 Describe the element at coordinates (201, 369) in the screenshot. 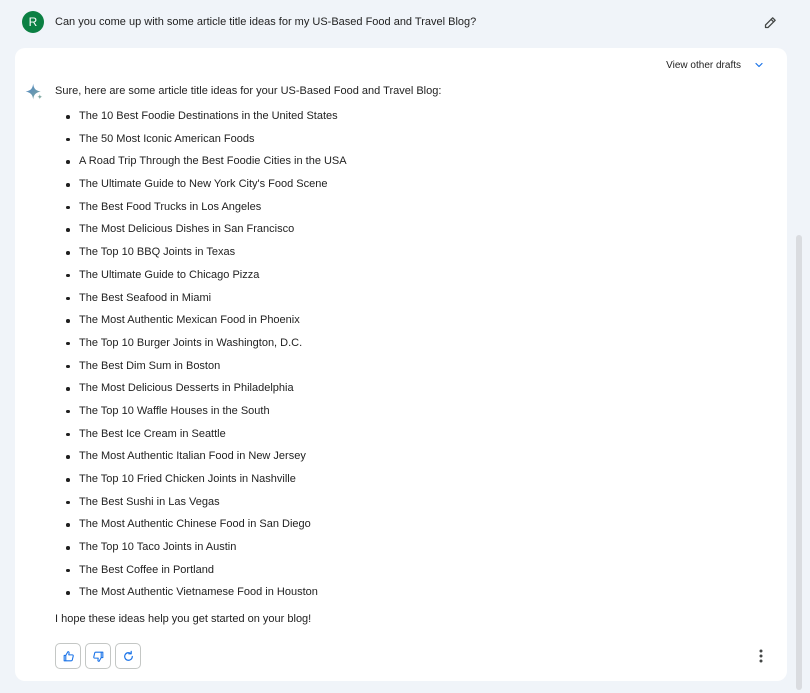

I see `title-idea-item: The Best Dim Sum in Boston` at that location.